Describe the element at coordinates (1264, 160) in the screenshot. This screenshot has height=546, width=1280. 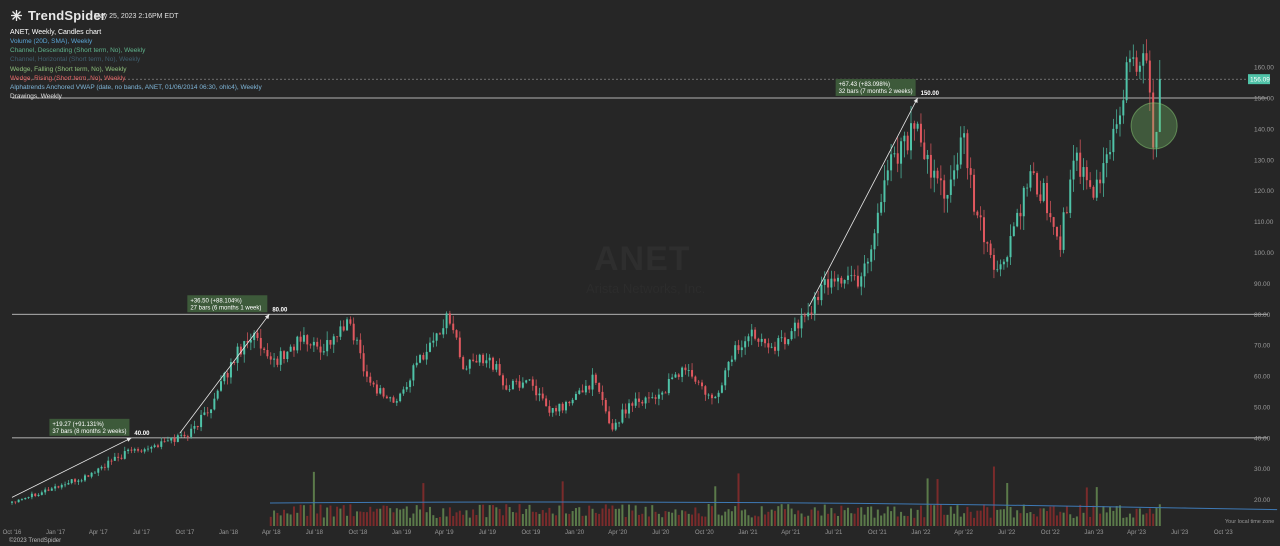
I see `y-tick-label: 130.00` at that location.